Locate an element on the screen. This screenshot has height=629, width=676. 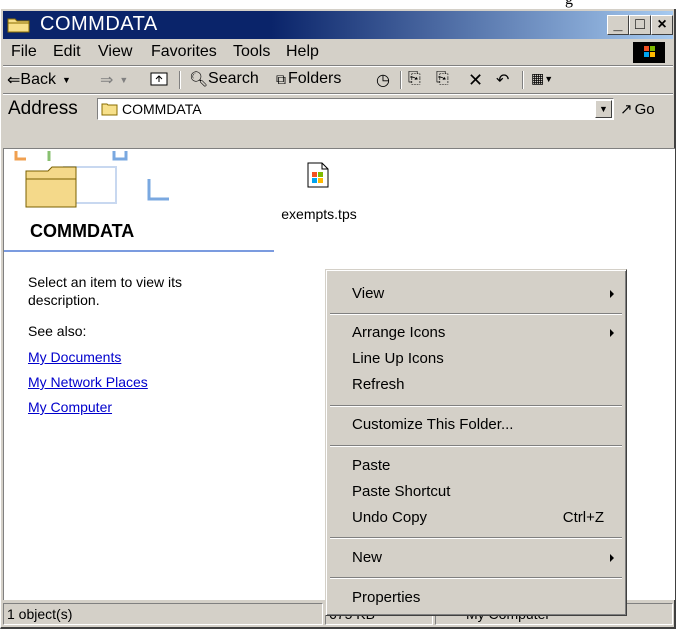
back-label: Back is located at coordinates (38, 79).